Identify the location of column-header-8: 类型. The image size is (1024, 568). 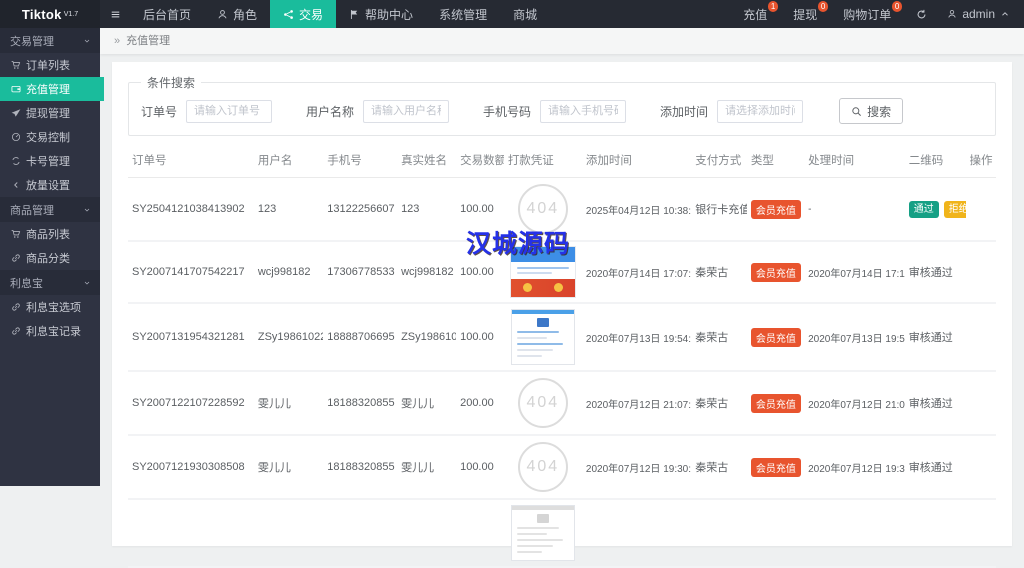
(775, 163).